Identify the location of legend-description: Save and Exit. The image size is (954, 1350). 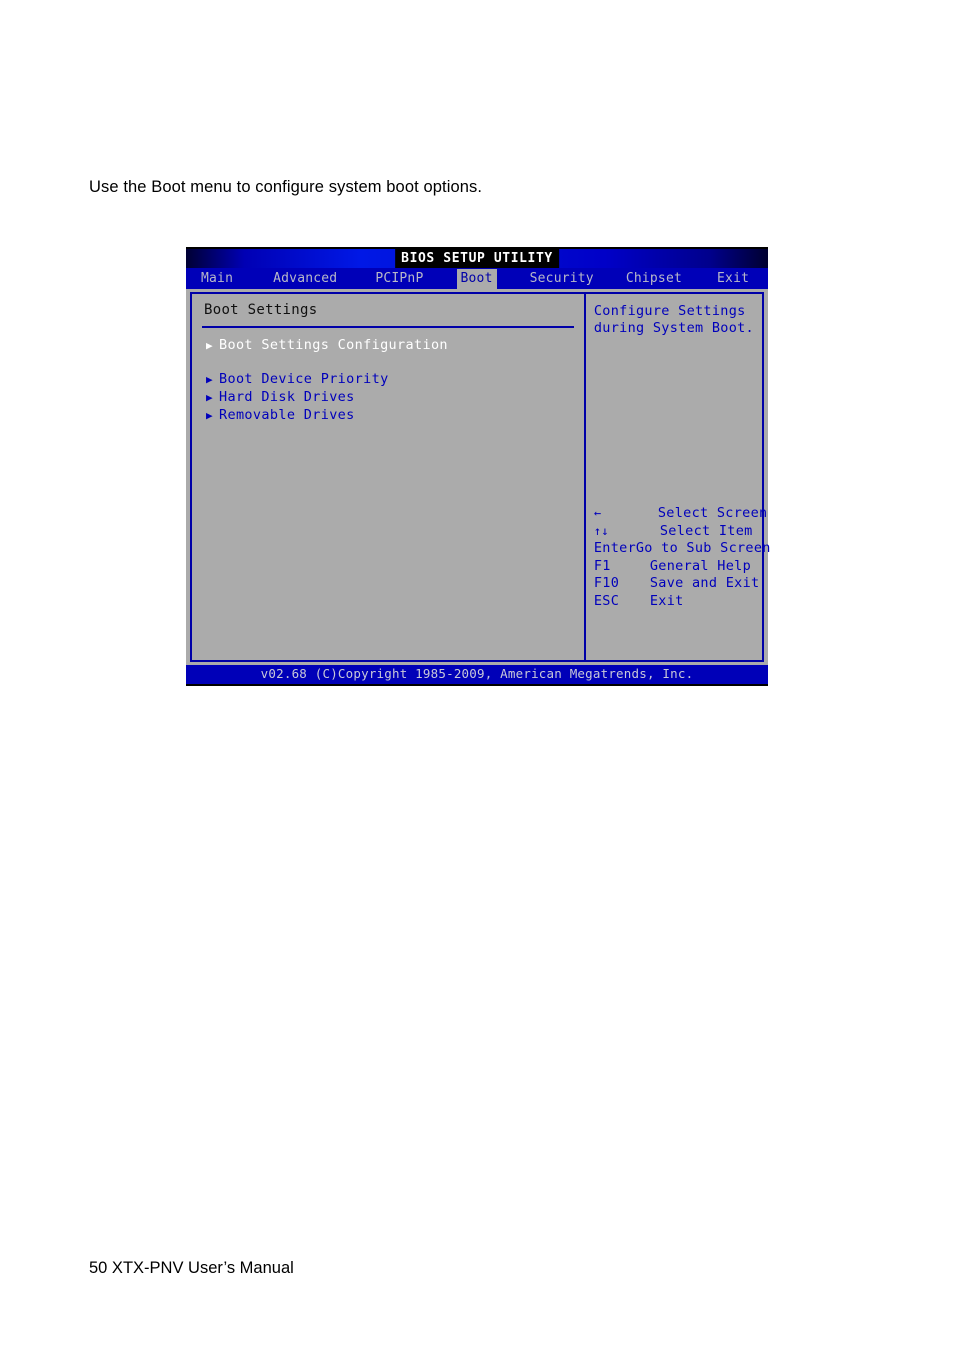
(704, 583).